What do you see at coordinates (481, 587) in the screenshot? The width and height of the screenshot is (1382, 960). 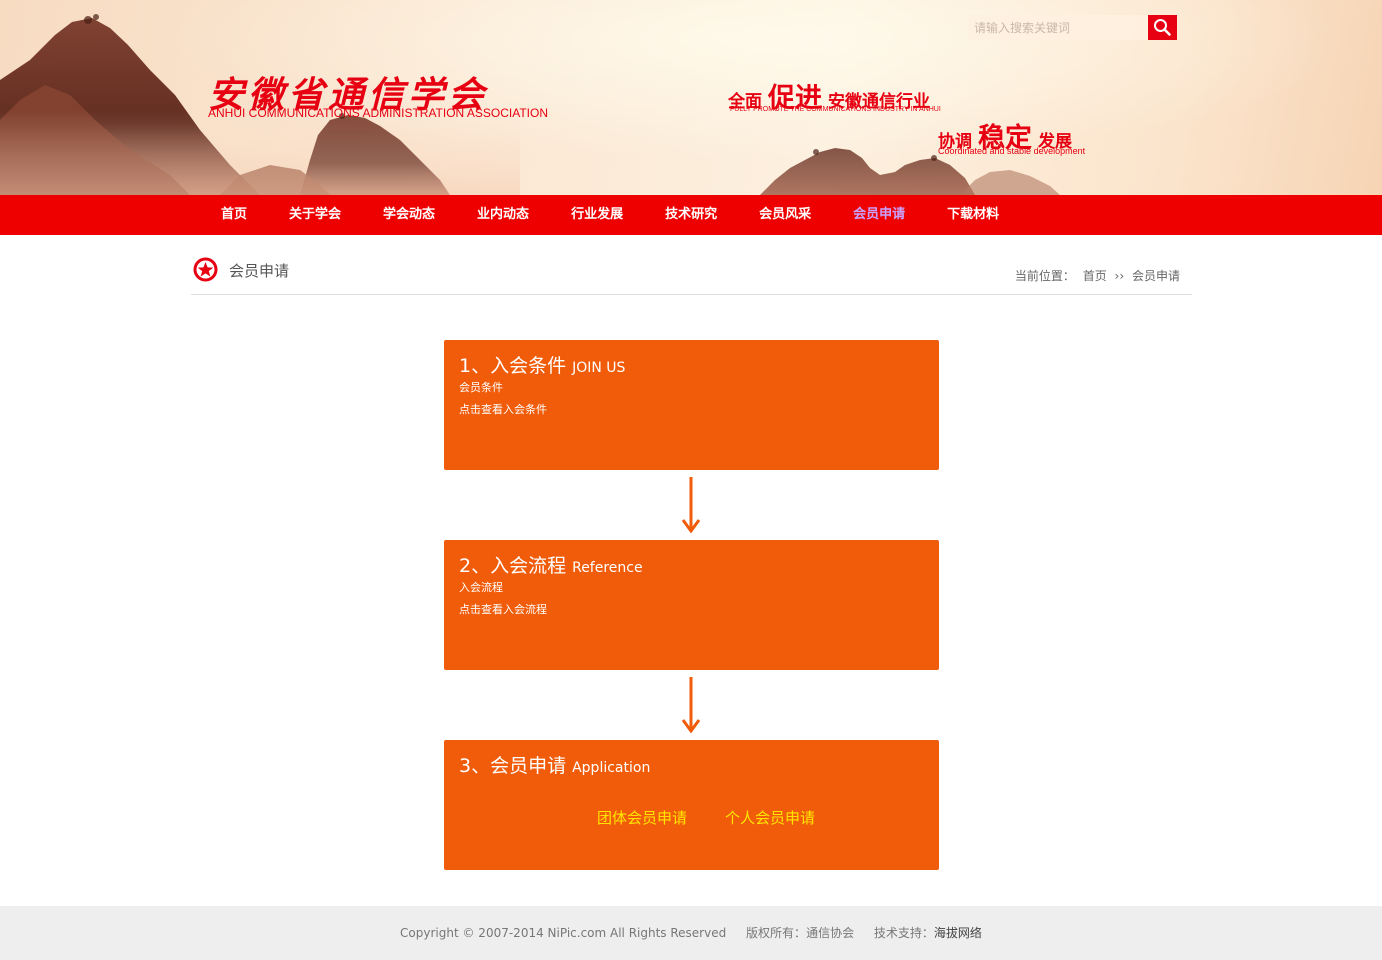 I see `step-subtitle: 入会流程` at bounding box center [481, 587].